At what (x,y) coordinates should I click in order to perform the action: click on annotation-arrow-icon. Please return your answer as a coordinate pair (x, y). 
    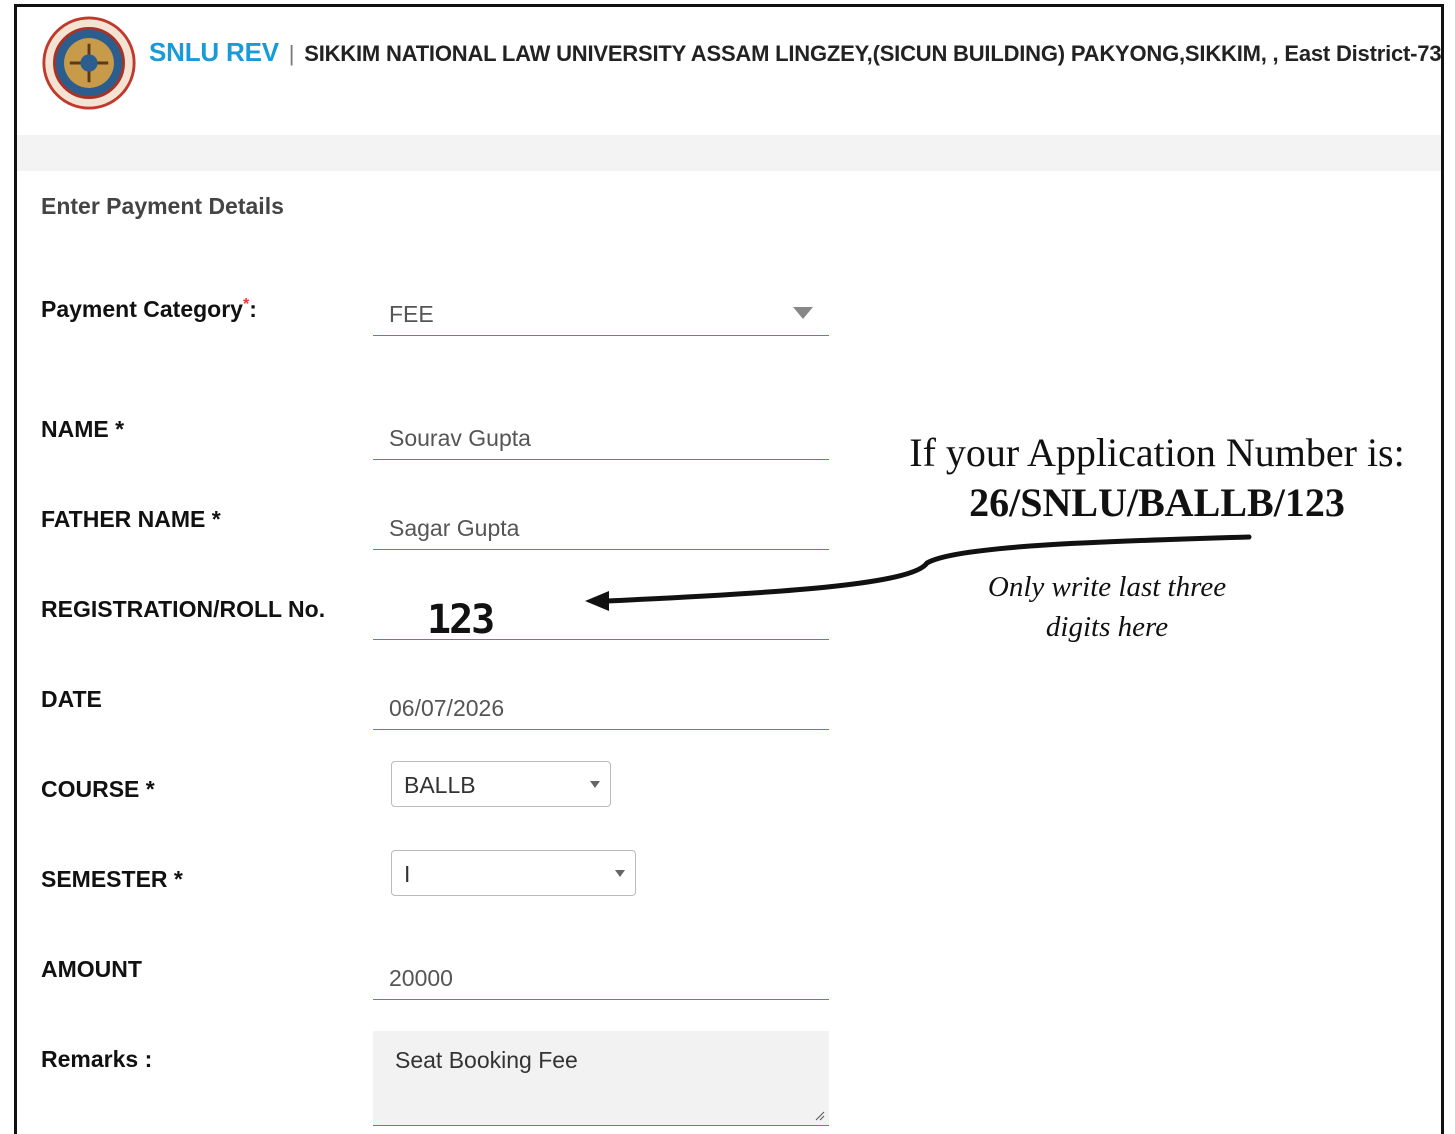
    Looking at the image, I should click on (918, 572).